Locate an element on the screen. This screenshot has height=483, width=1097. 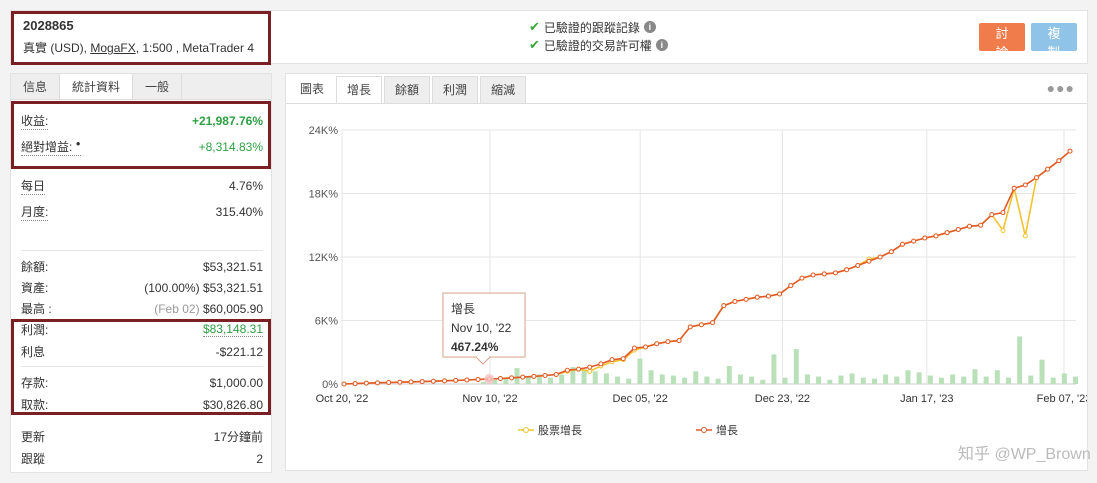
monthly-label: 月度: is located at coordinates (35, 212).